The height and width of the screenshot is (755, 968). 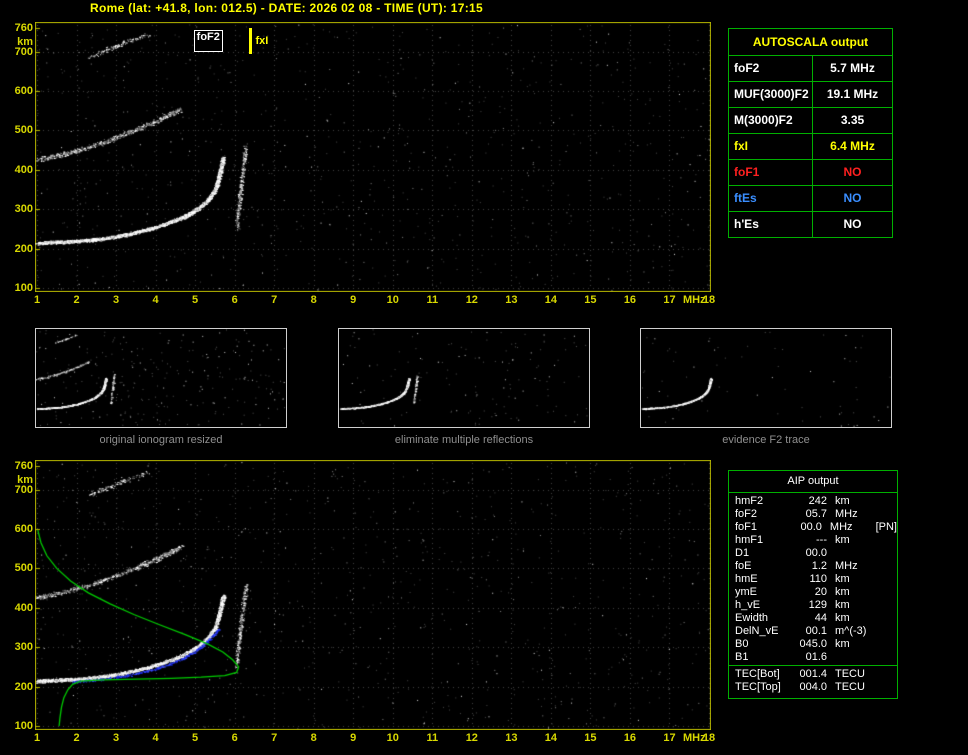 What do you see at coordinates (852, 68) in the screenshot?
I see `autoscala-row-value: 5.7 MHz` at bounding box center [852, 68].